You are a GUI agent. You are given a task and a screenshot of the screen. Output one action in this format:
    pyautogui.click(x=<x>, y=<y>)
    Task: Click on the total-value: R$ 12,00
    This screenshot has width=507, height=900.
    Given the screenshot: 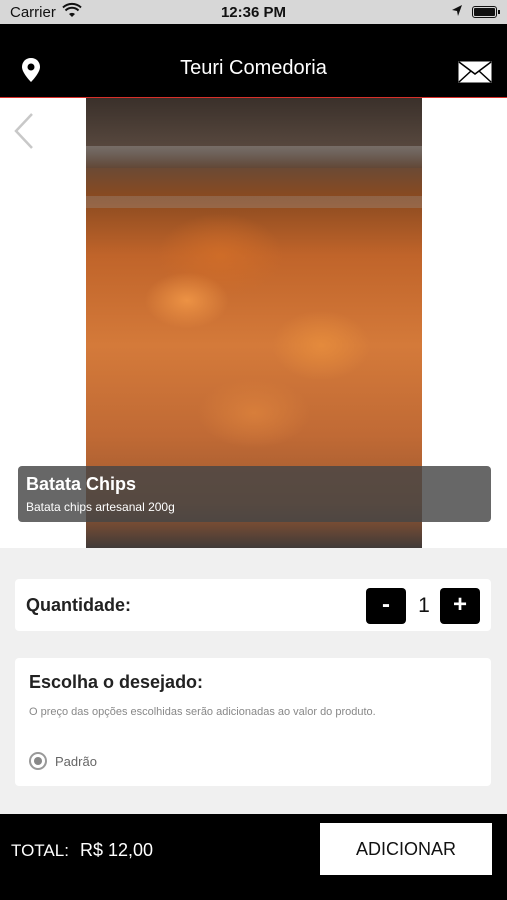 What is the action you would take?
    pyautogui.click(x=117, y=850)
    